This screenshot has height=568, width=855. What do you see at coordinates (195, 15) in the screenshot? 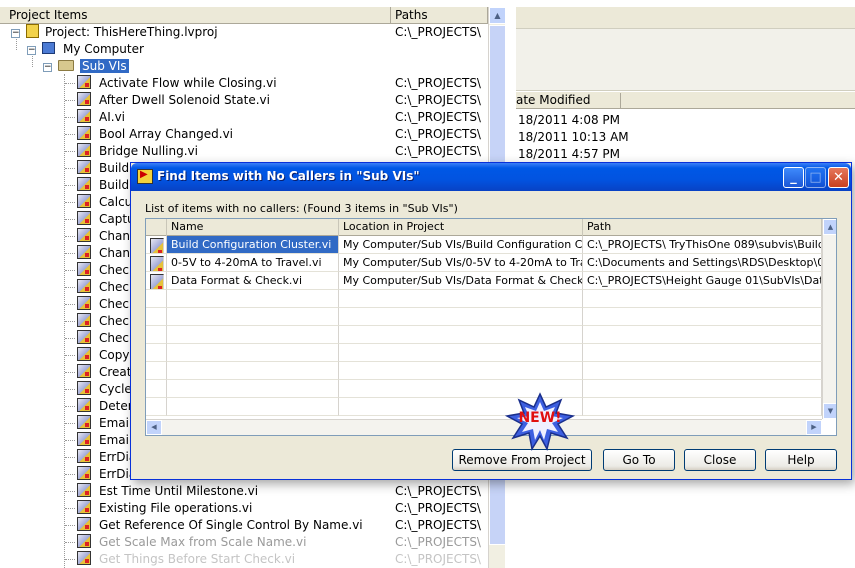
I see `column-header-project-items: Project Items` at bounding box center [195, 15].